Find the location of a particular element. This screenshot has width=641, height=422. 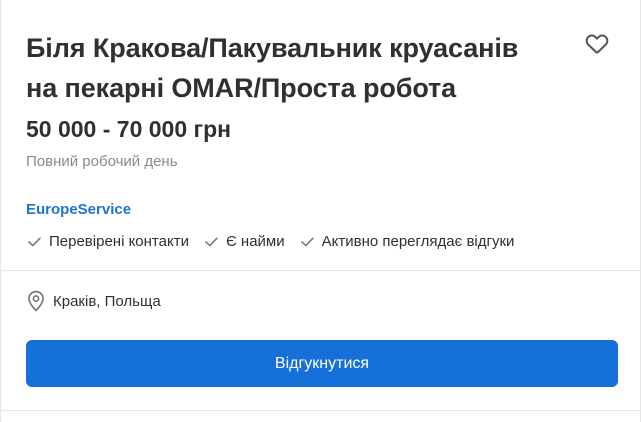

location-pin-icon is located at coordinates (36, 301).